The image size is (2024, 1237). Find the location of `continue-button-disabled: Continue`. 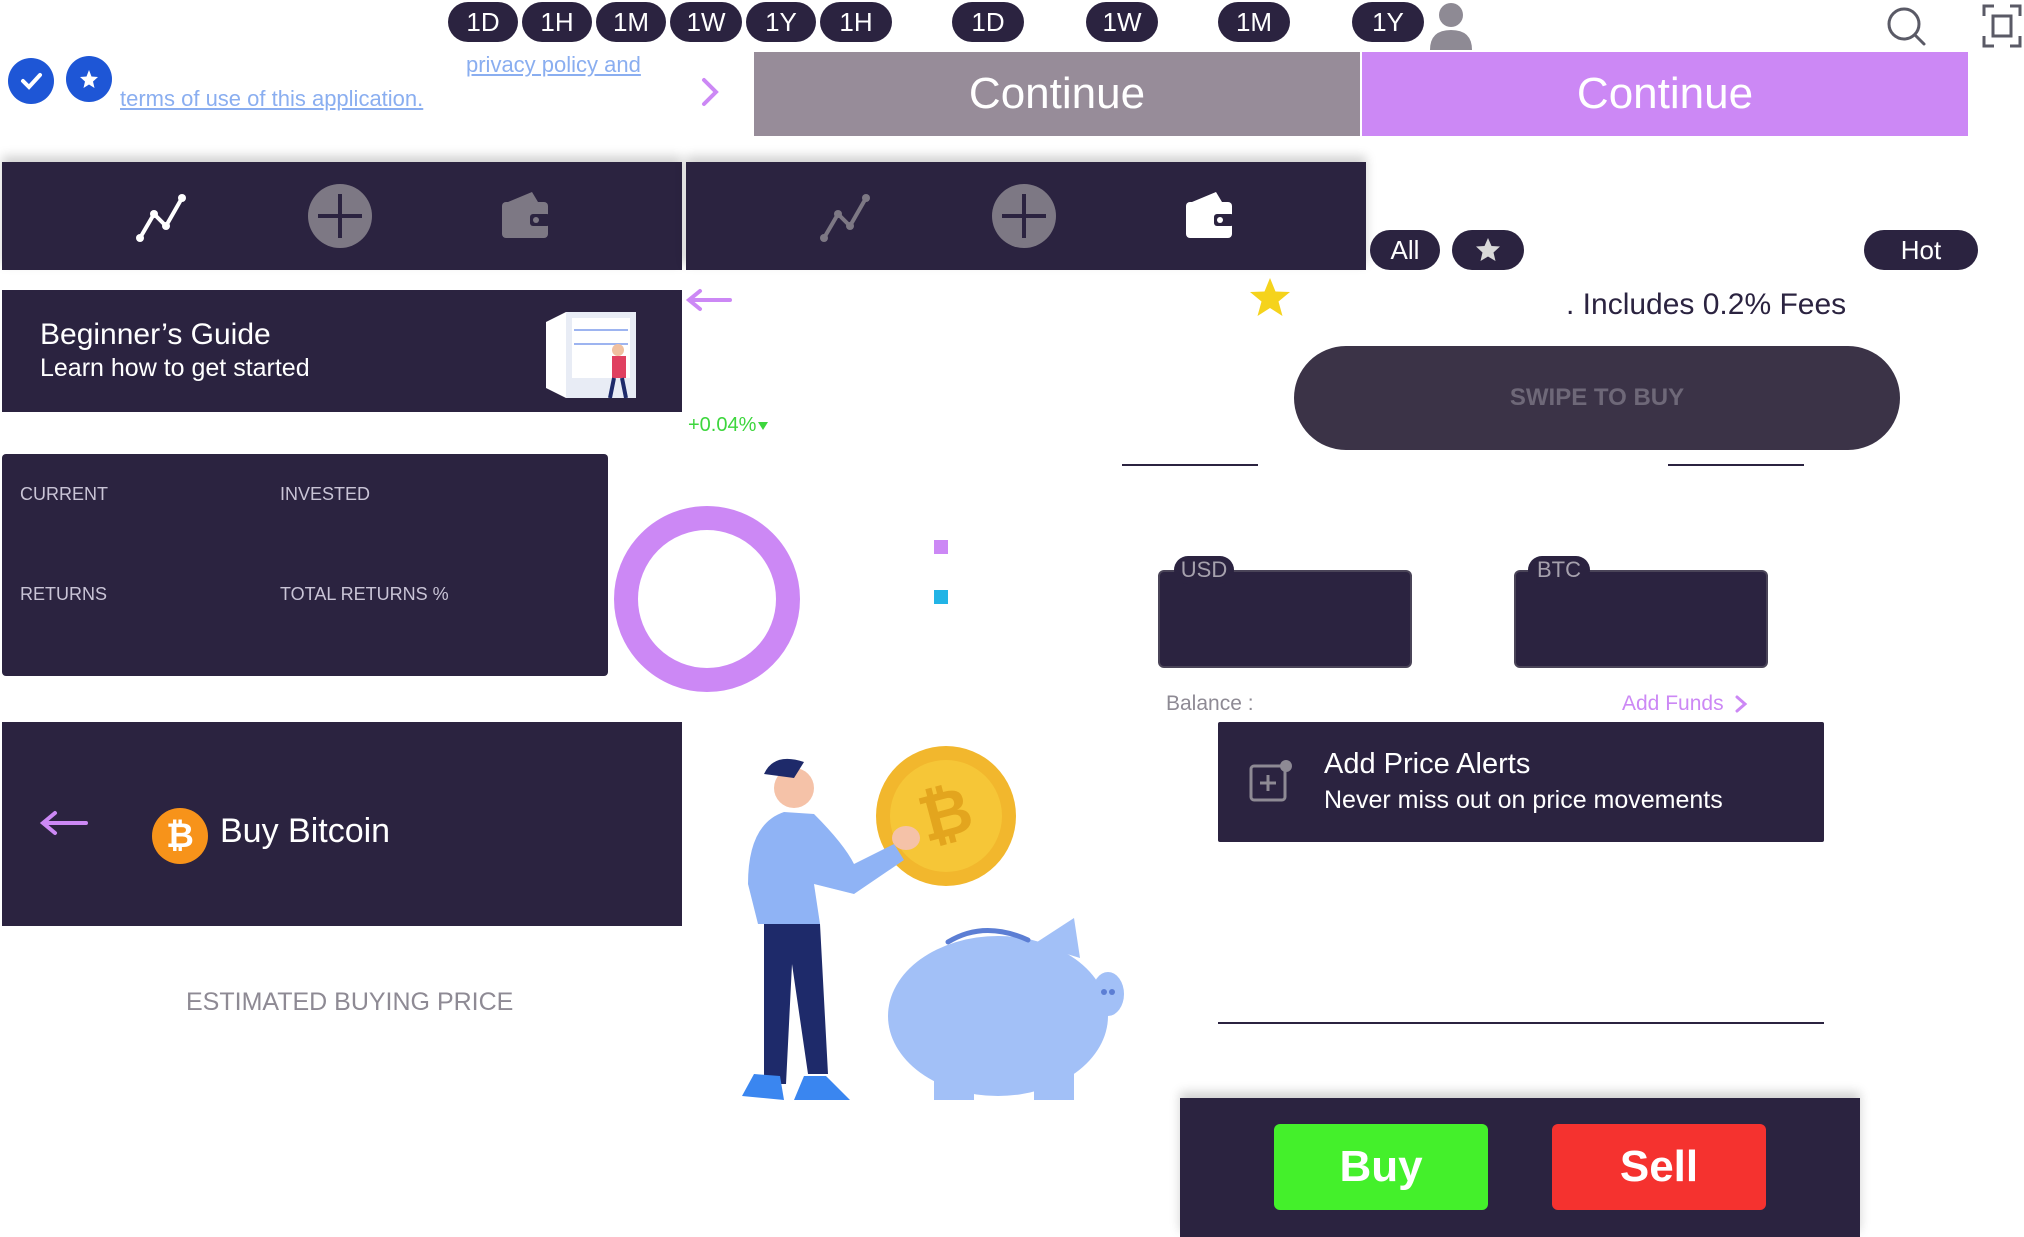

continue-button-disabled: Continue is located at coordinates (1057, 94).